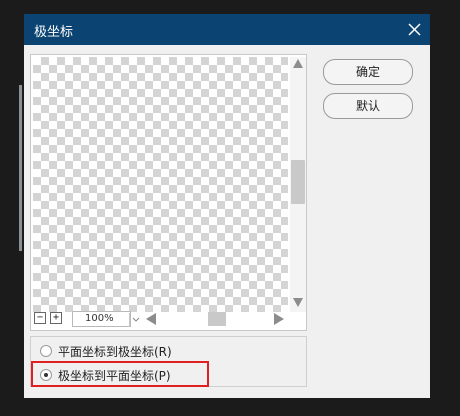  I want to click on zoom-bar: − + 100%, so click(157, 319).